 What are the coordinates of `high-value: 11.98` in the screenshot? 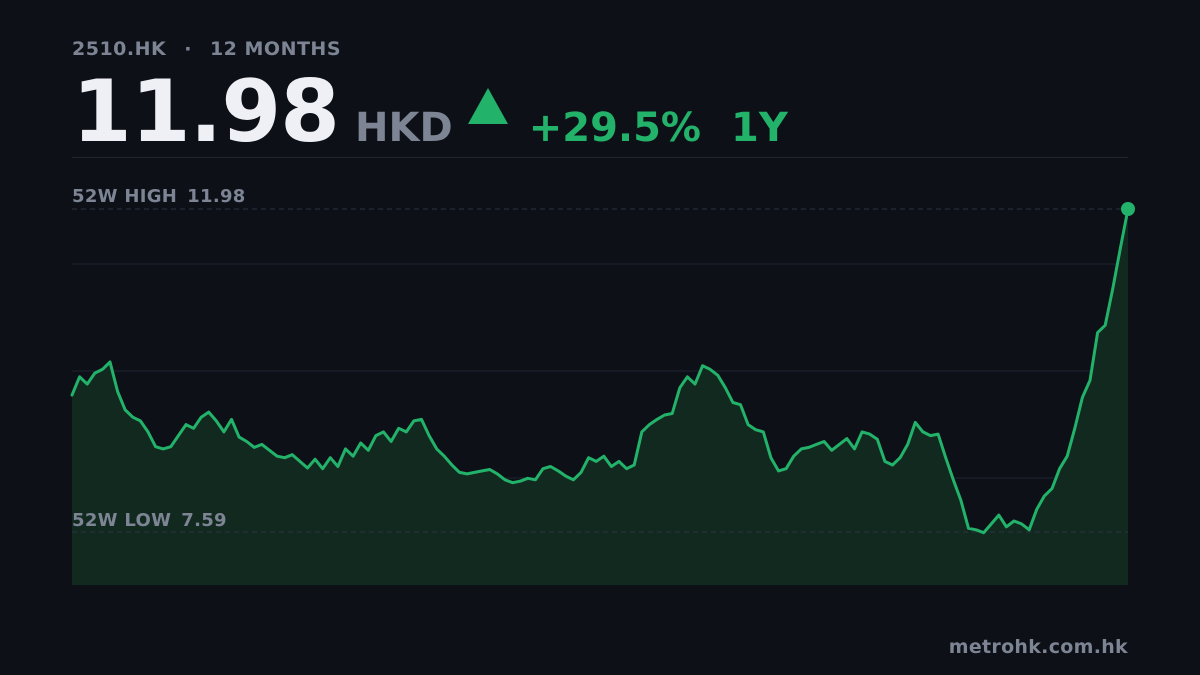 It's located at (216, 196).